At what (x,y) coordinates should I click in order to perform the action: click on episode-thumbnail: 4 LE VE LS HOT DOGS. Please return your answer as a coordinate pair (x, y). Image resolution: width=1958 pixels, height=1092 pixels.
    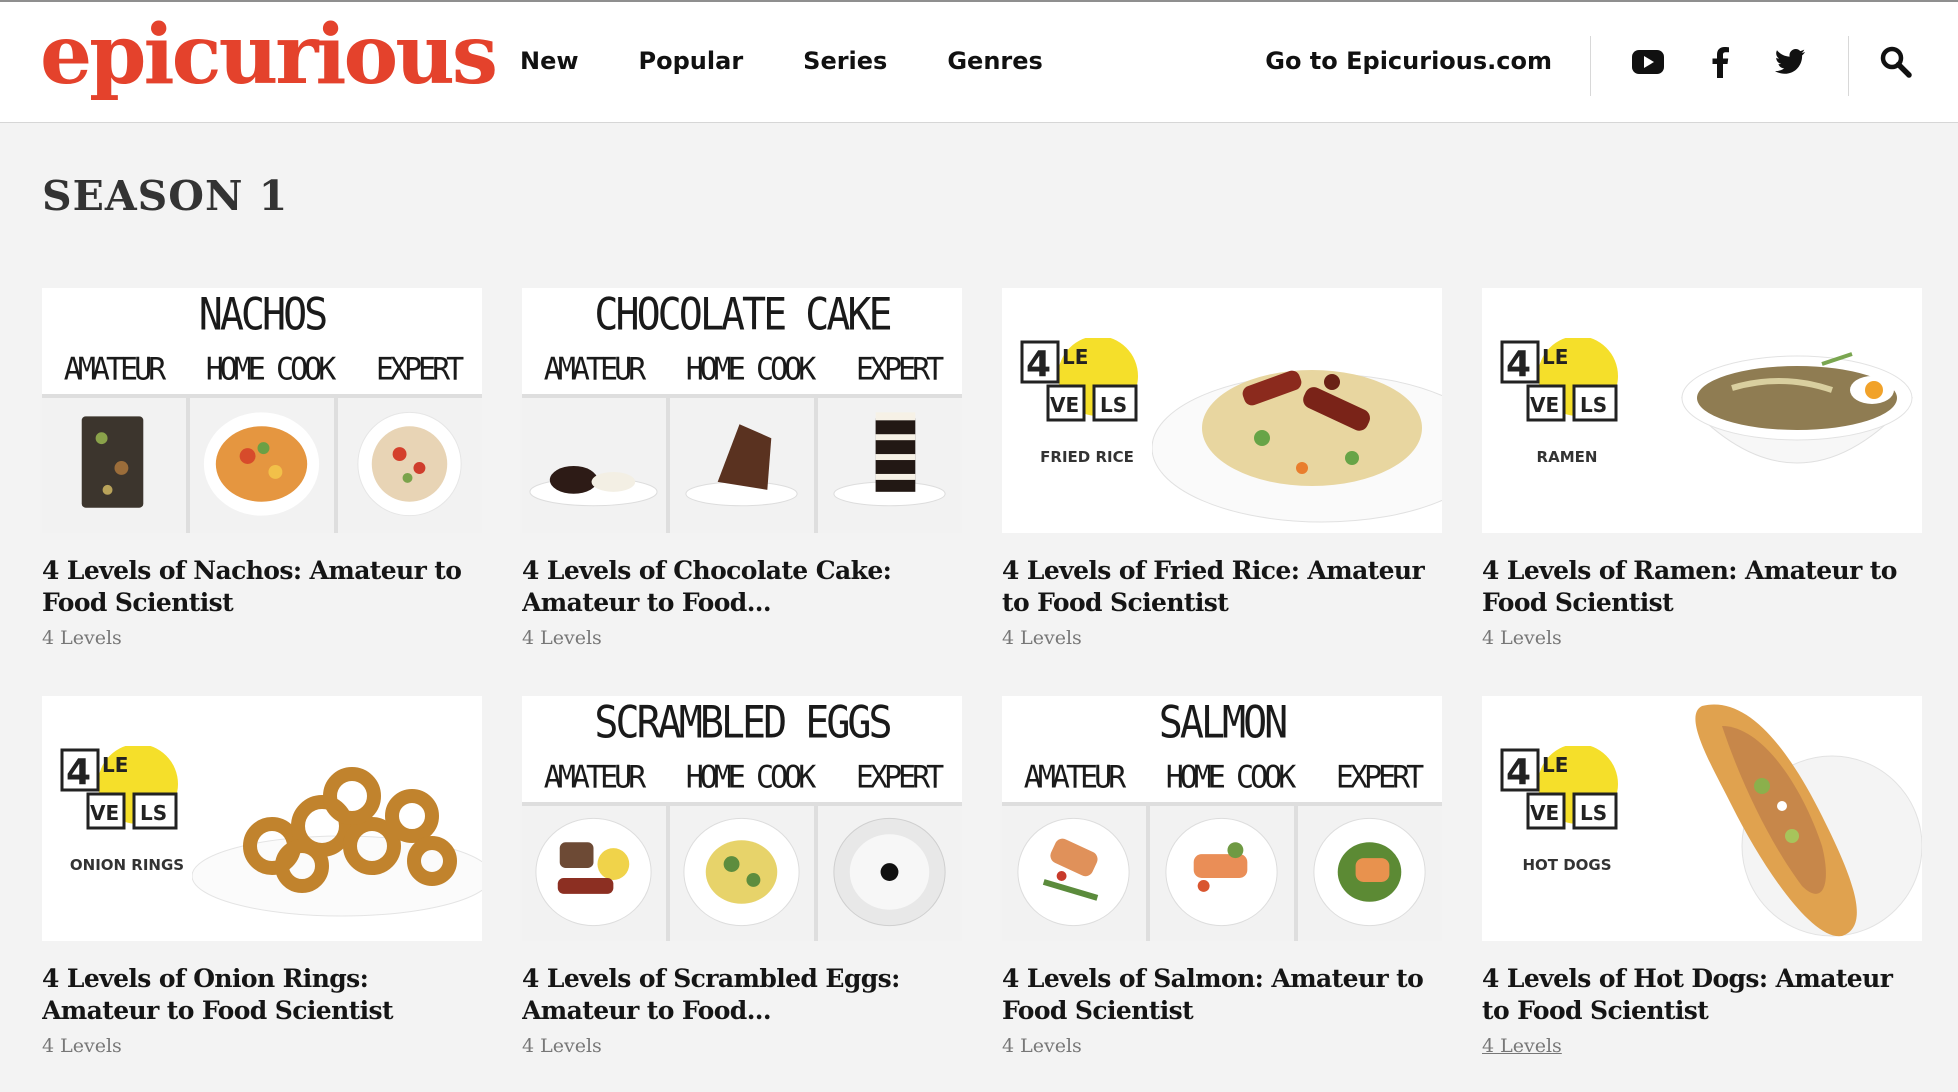
    Looking at the image, I should click on (1702, 818).